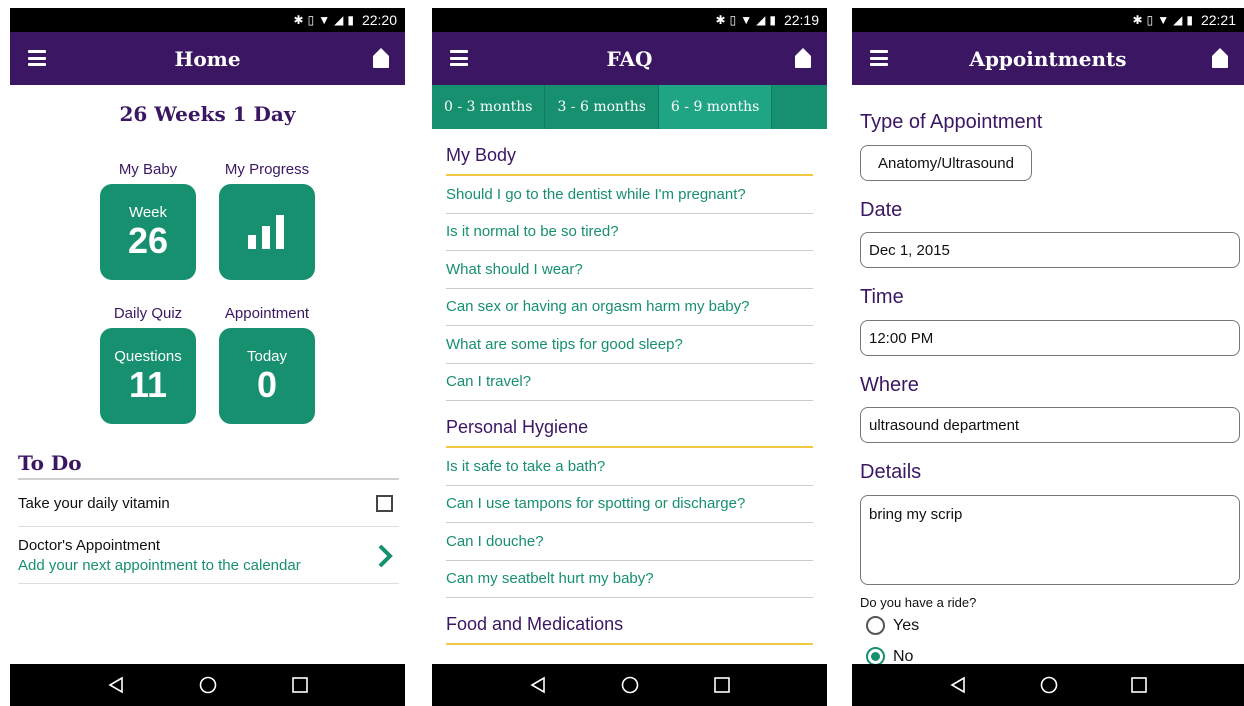 Image resolution: width=1244 pixels, height=706 pixels. What do you see at coordinates (148, 212) in the screenshot?
I see `tile-subtitle: Week` at bounding box center [148, 212].